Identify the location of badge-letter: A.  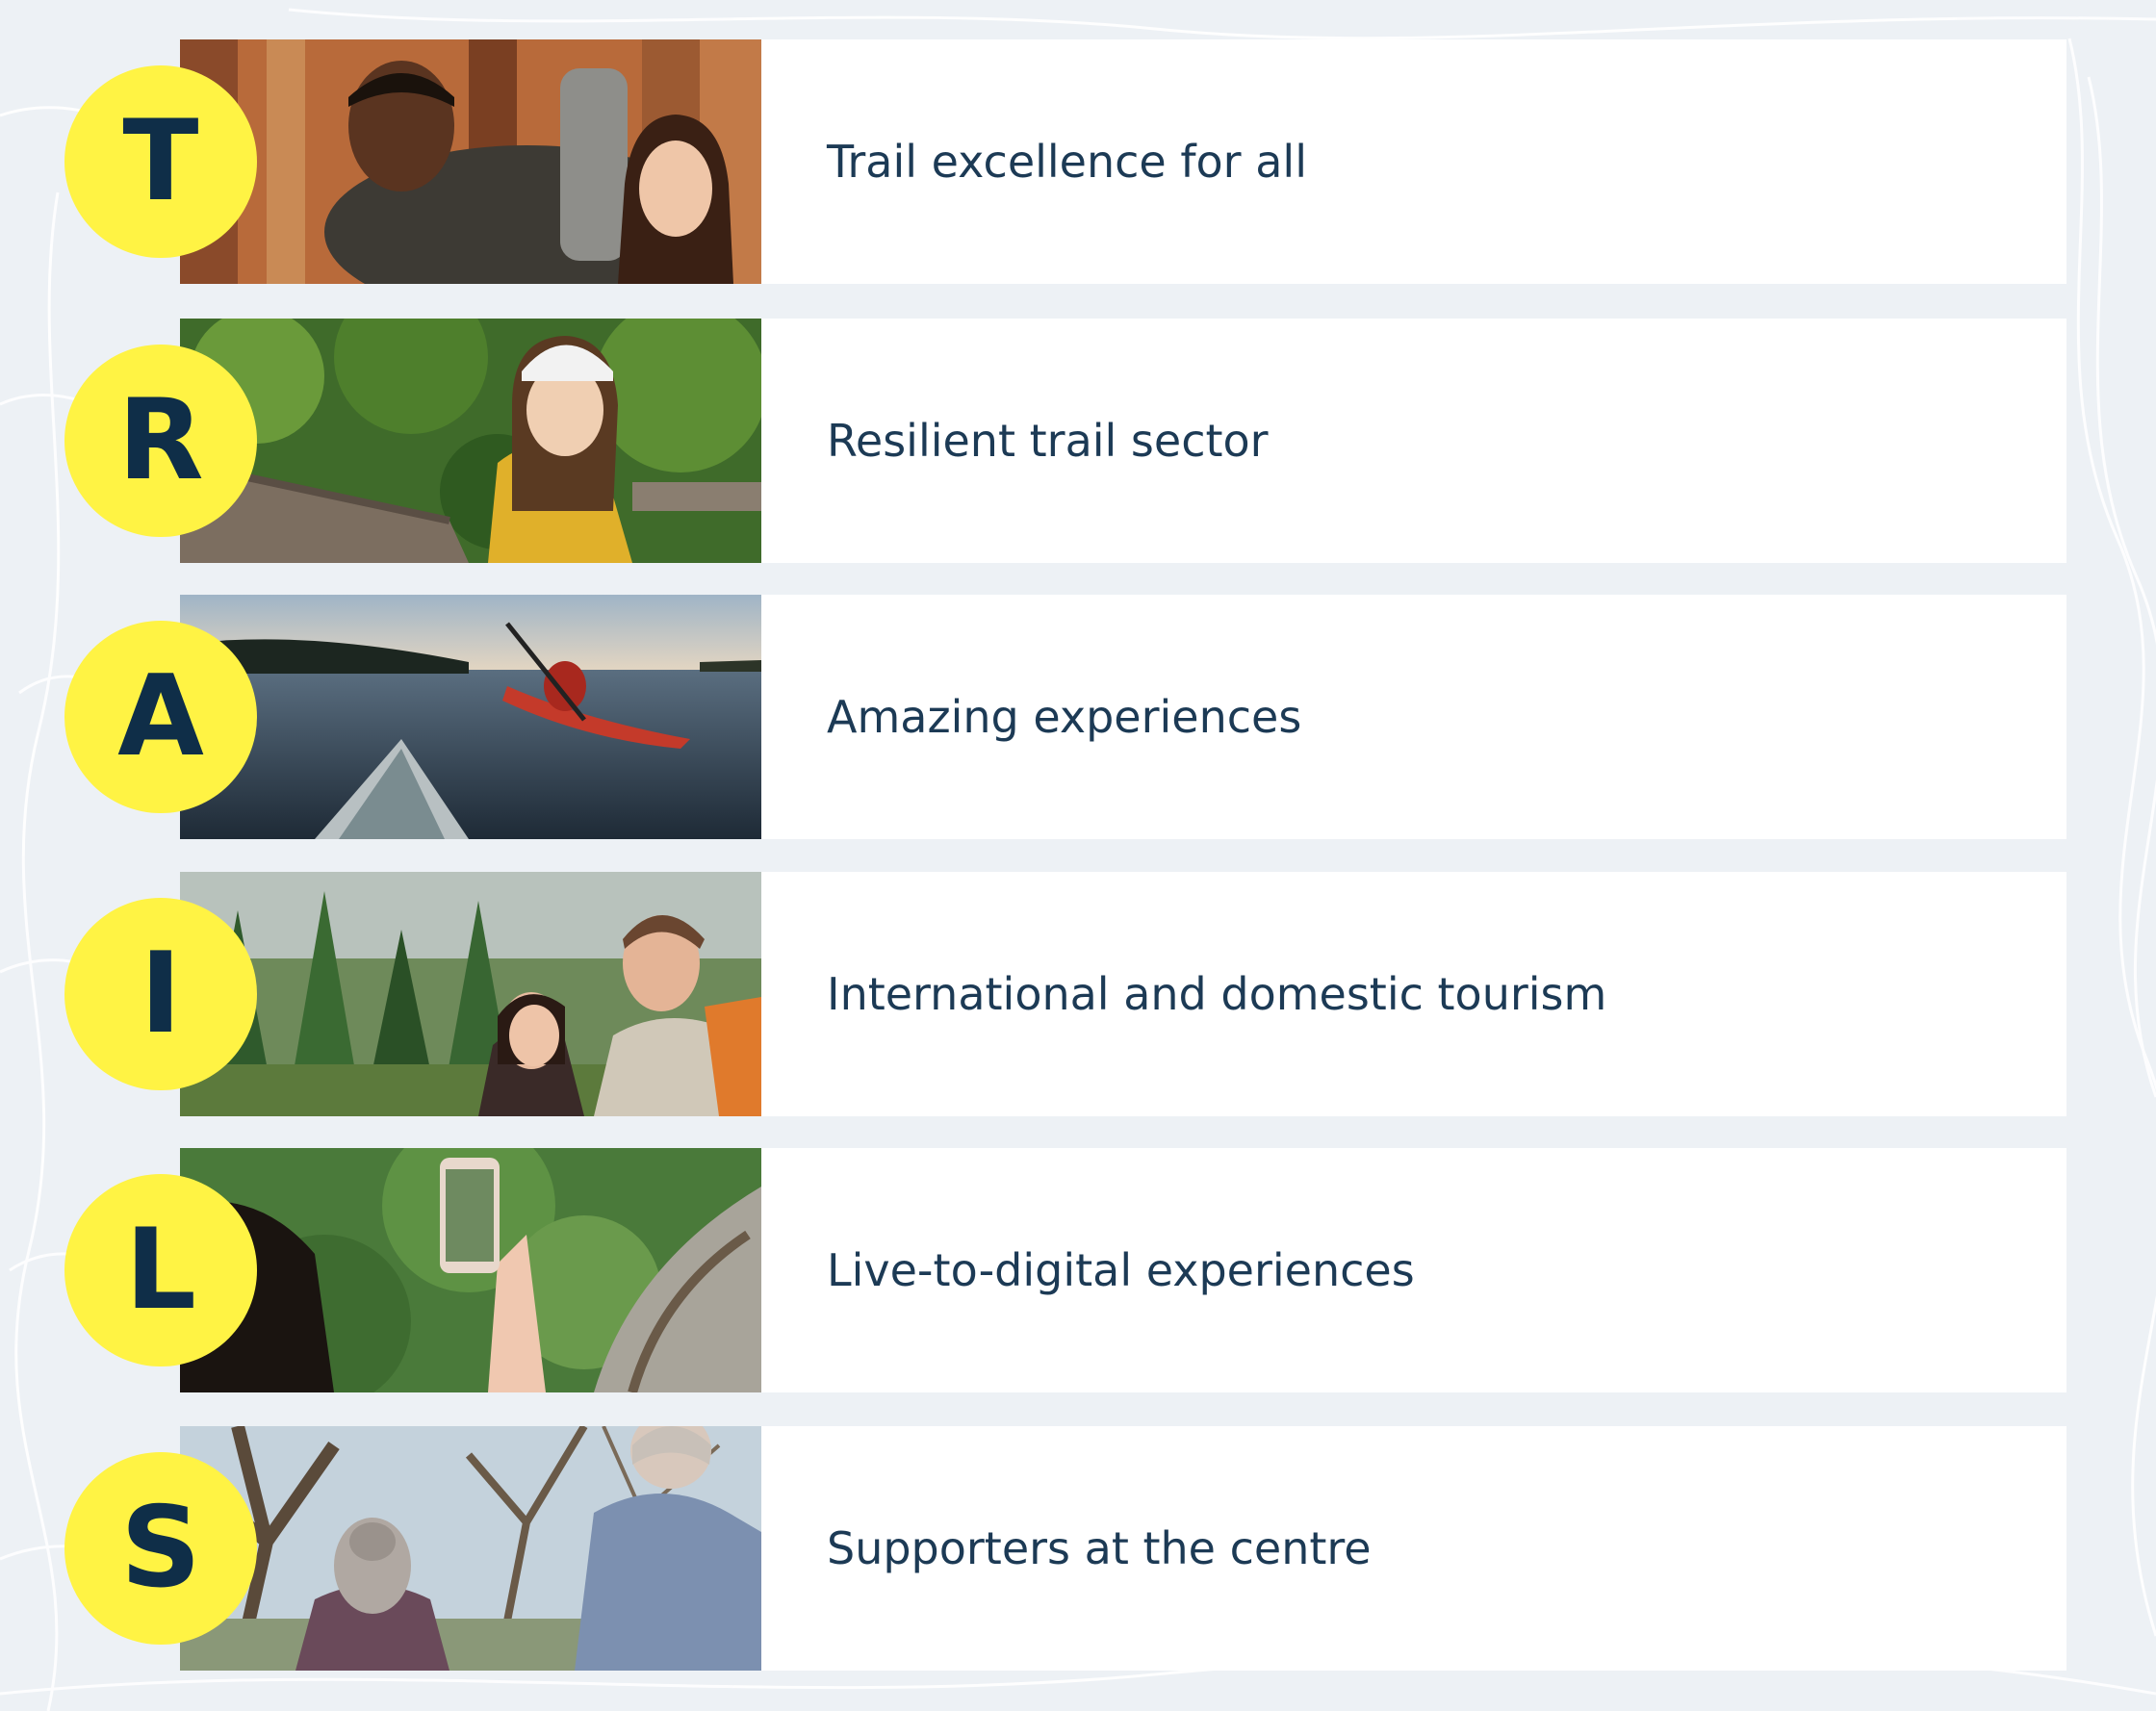
(160, 716).